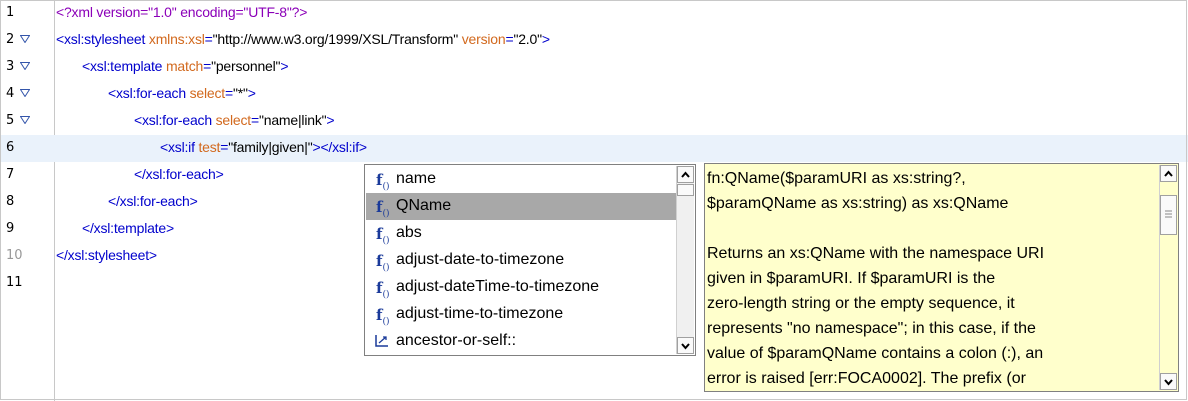 This screenshot has height=401, width=1188. What do you see at coordinates (240, 93) in the screenshot?
I see `code-token: "*"` at bounding box center [240, 93].